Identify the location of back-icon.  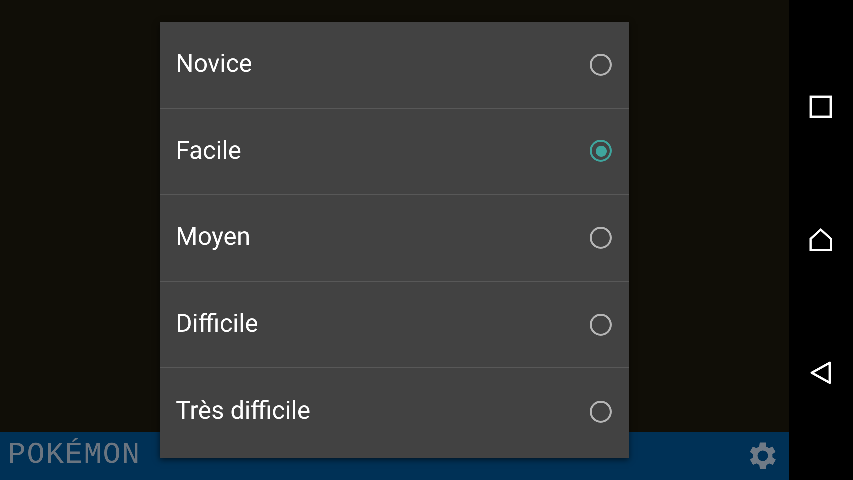
(821, 373).